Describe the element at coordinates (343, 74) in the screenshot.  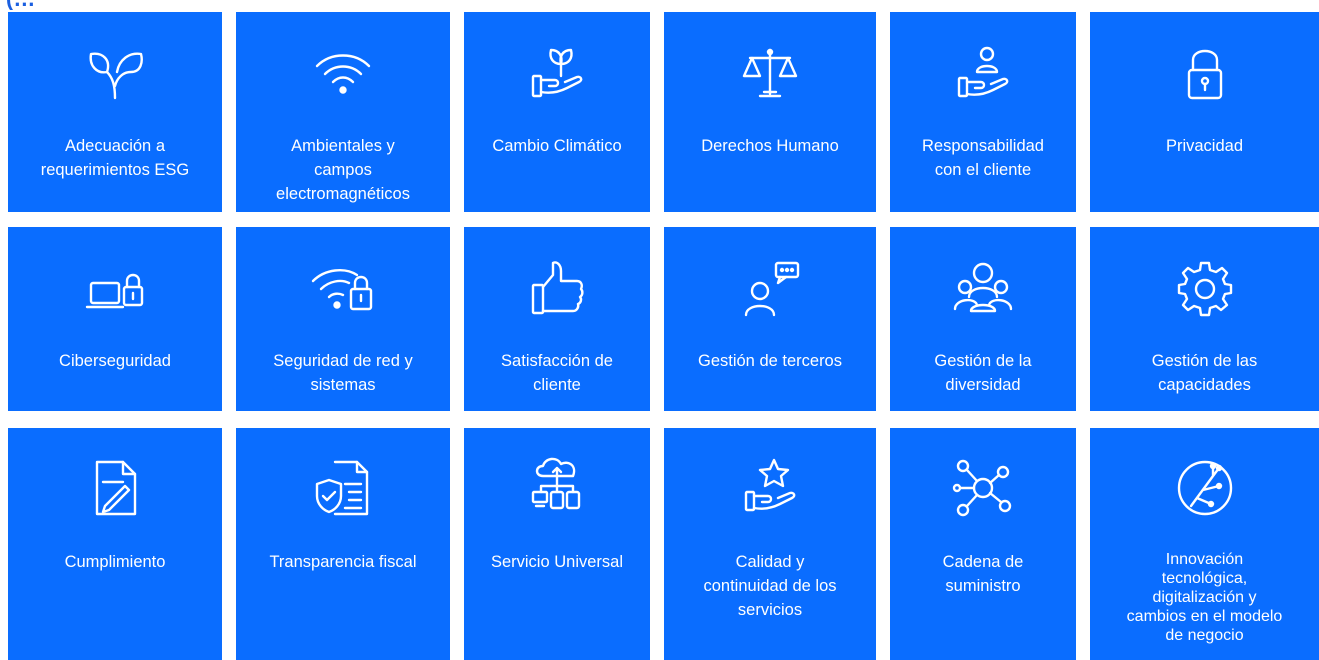
I see `wifi-icon` at that location.